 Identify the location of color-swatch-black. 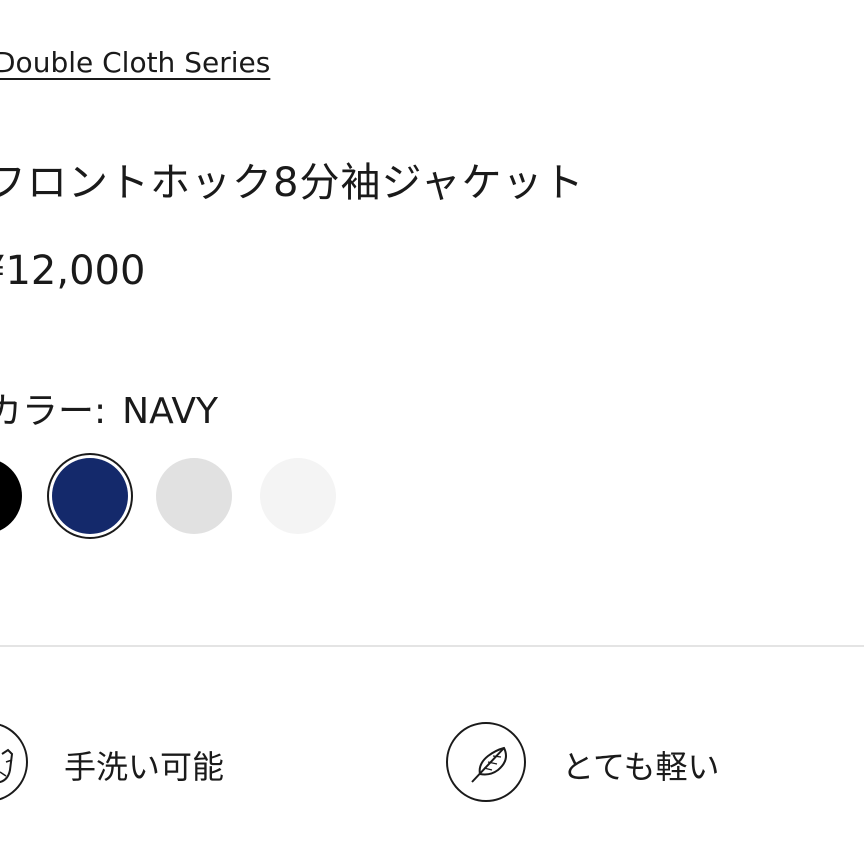
(11, 496).